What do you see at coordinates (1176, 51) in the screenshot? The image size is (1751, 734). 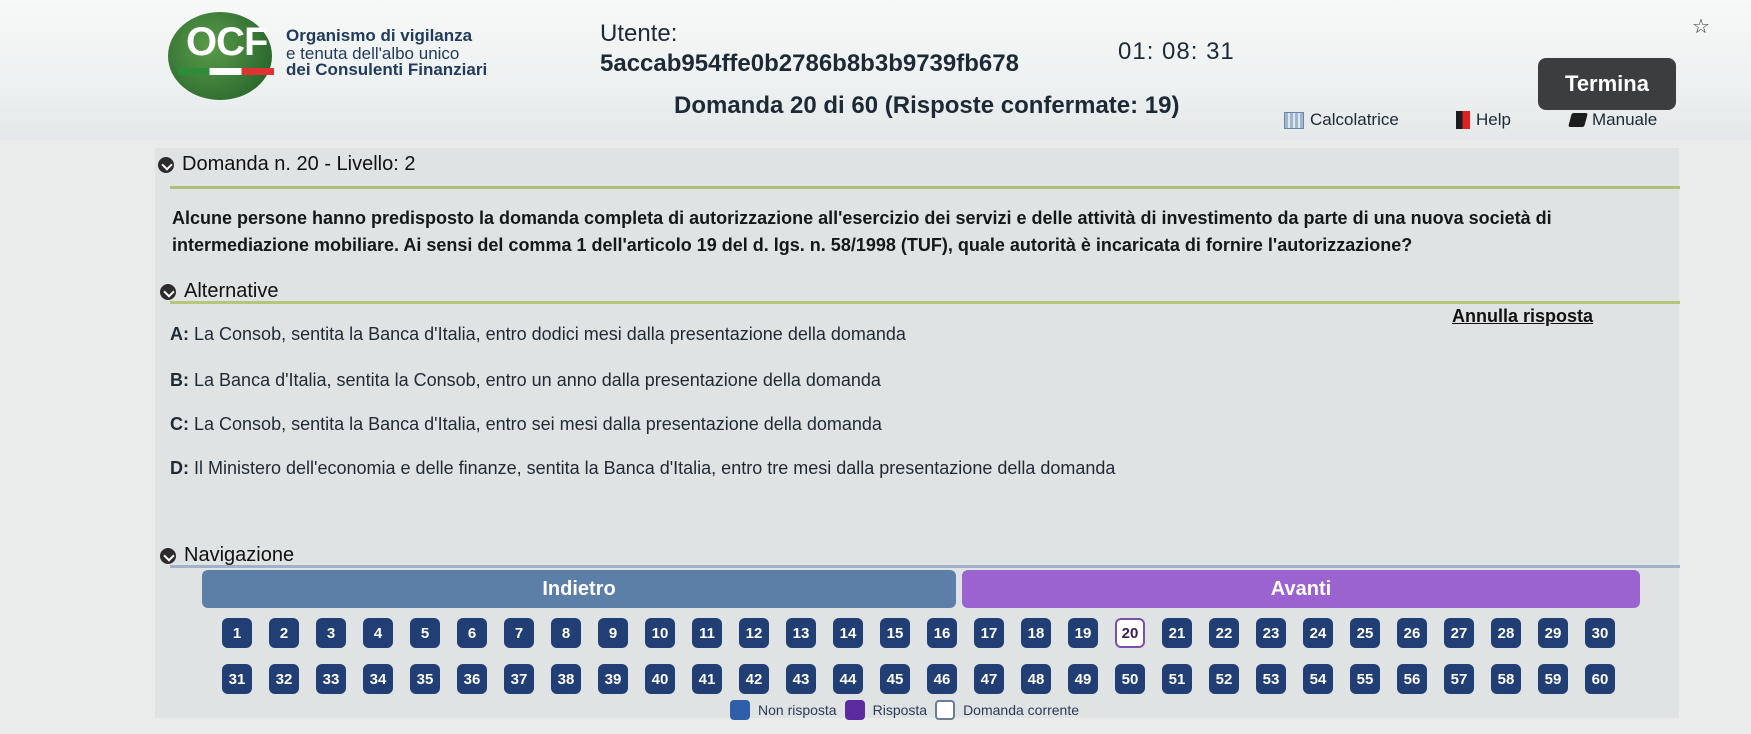 I see `exam-timer: 01: 08: 31` at bounding box center [1176, 51].